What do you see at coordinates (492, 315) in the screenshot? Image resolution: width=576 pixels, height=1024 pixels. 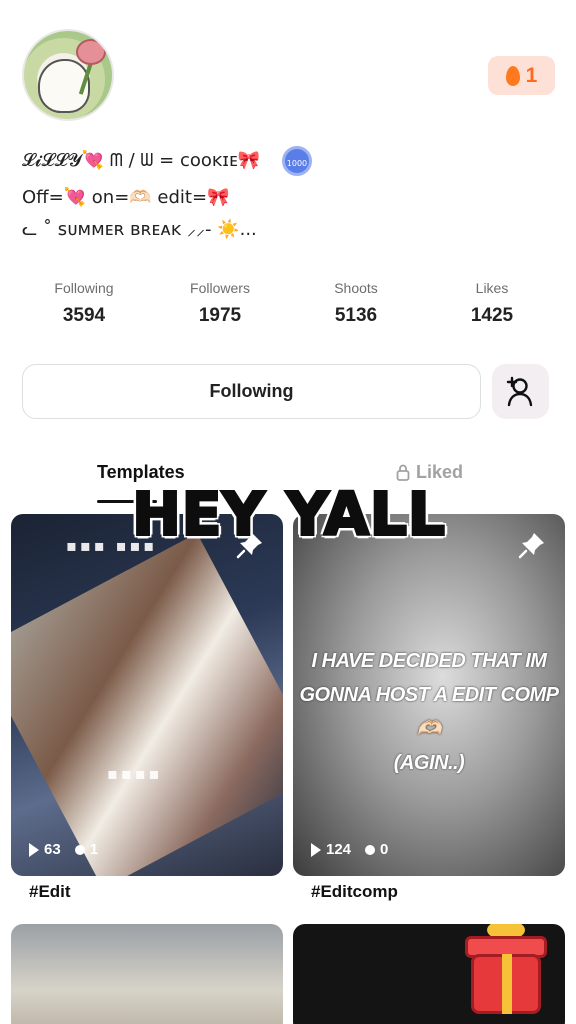 I see `stat-value: 1425` at bounding box center [492, 315].